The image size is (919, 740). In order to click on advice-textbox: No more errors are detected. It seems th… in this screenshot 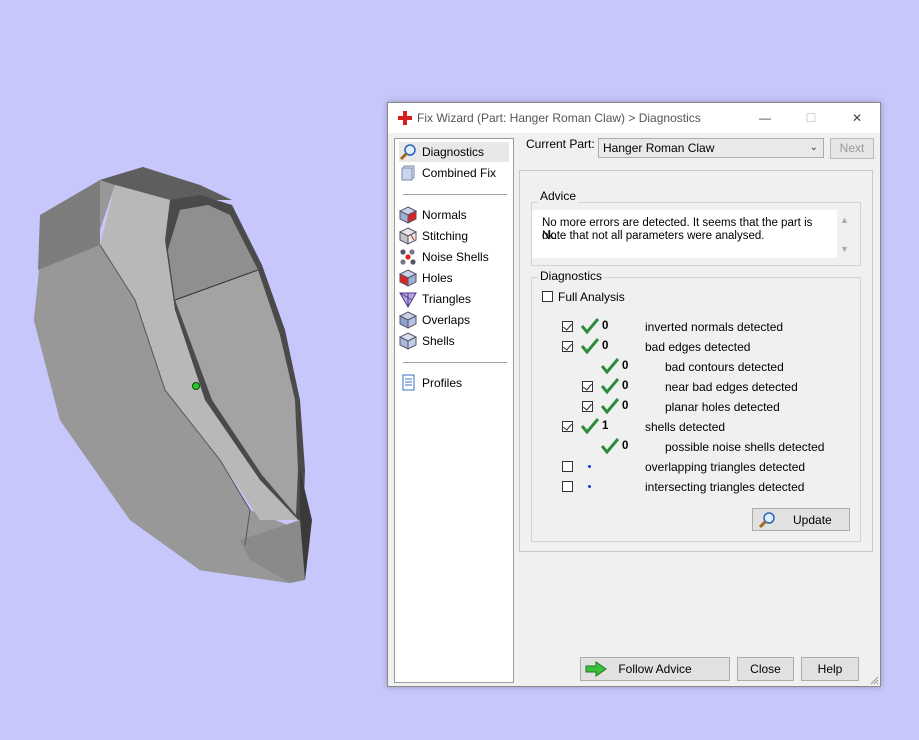, I will do `click(690, 234)`.